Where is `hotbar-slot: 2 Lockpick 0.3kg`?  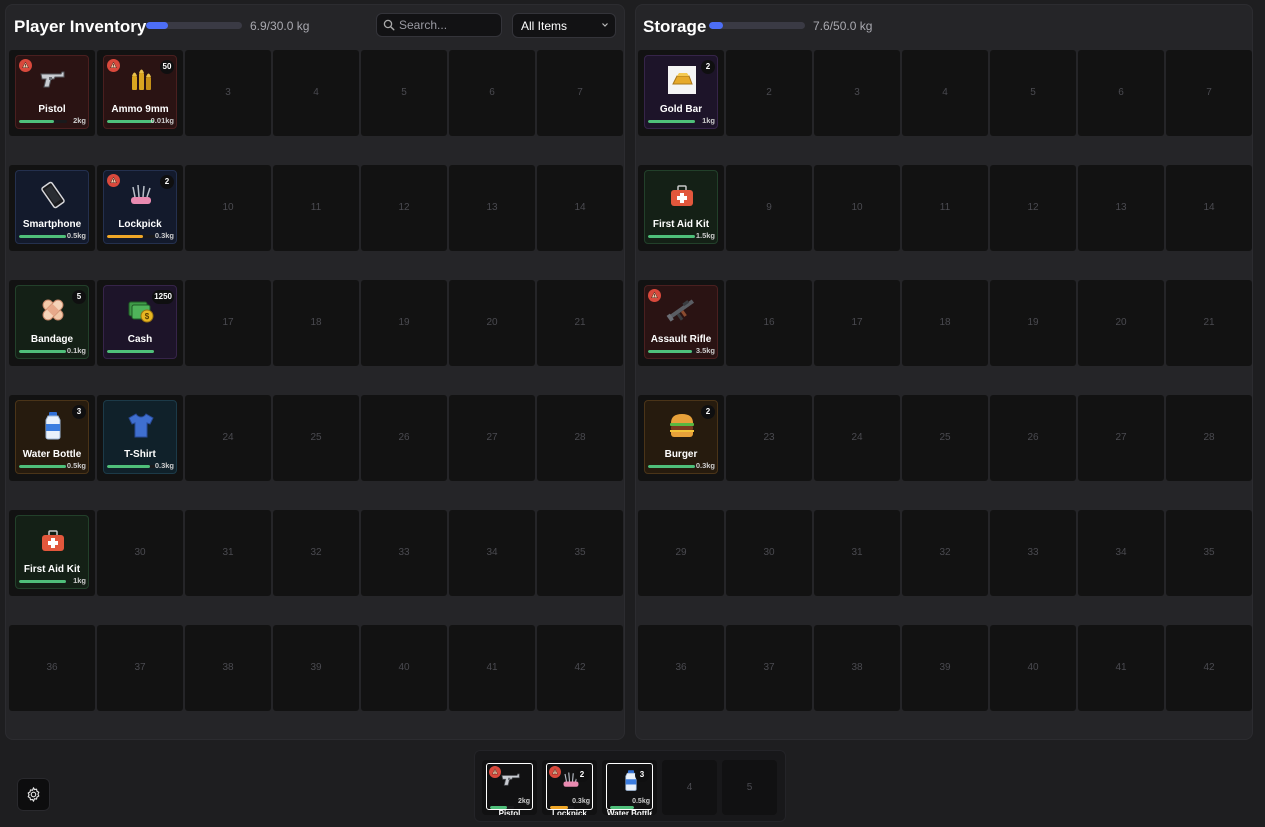 hotbar-slot: 2 Lockpick 0.3kg is located at coordinates (569, 787).